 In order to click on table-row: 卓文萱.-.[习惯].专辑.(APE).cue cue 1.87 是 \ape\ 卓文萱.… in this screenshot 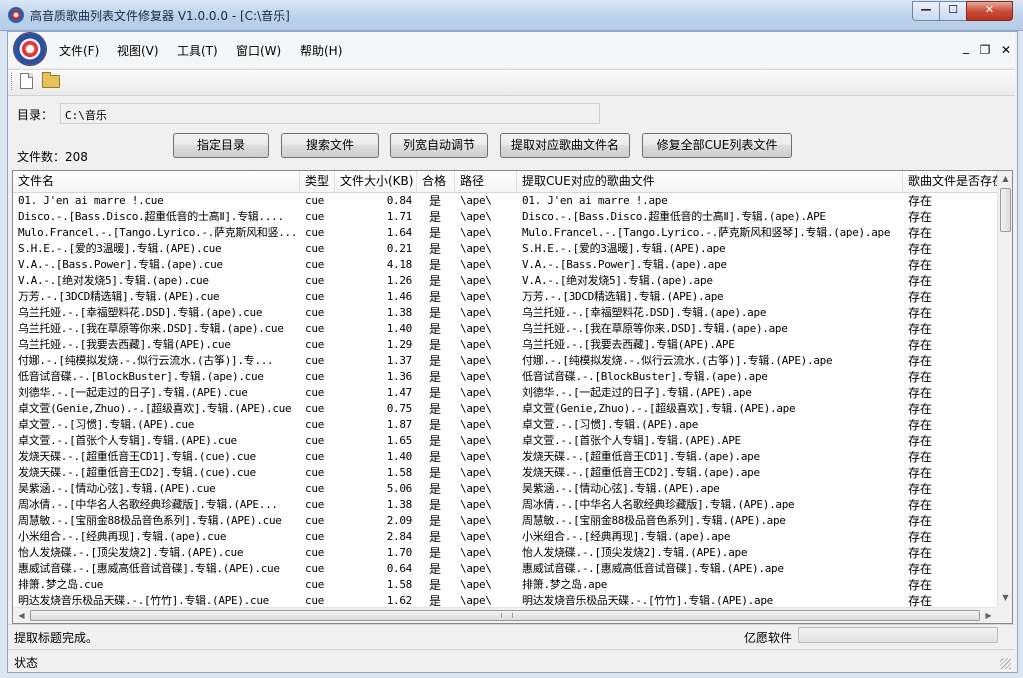, I will do `click(505, 425)`.